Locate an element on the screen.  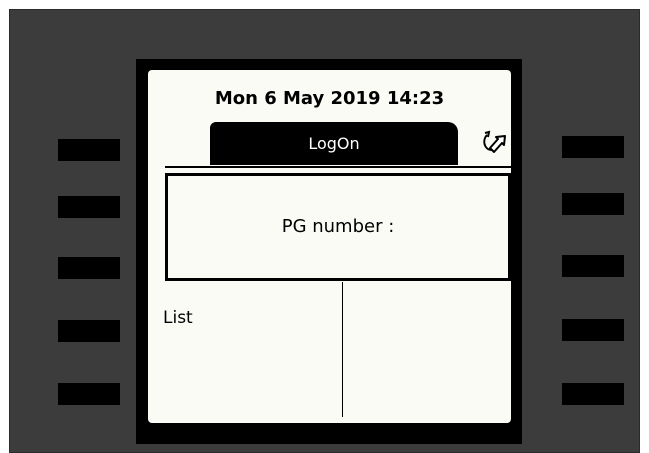
tab-logon-label: LogOn is located at coordinates (334, 143).